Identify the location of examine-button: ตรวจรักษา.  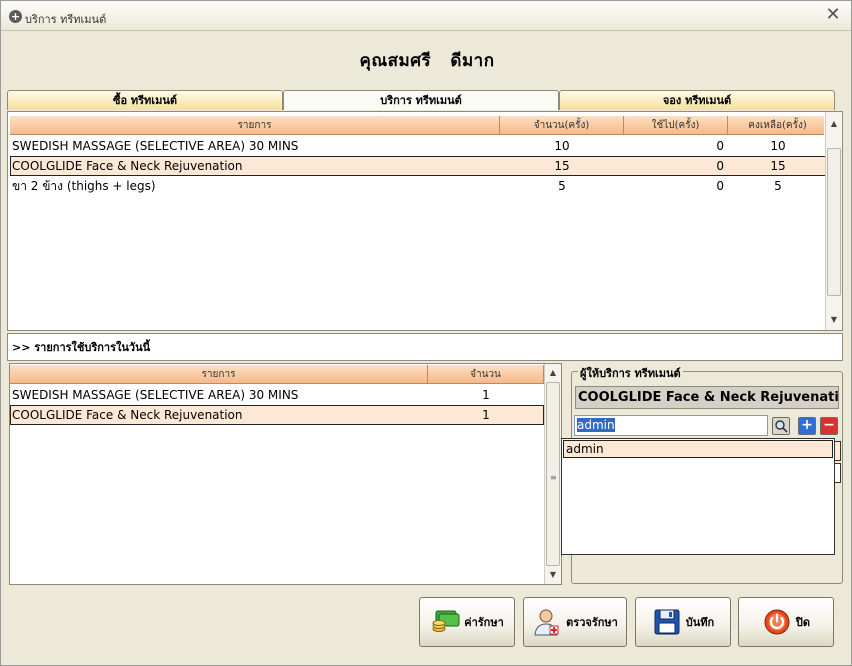
(575, 622).